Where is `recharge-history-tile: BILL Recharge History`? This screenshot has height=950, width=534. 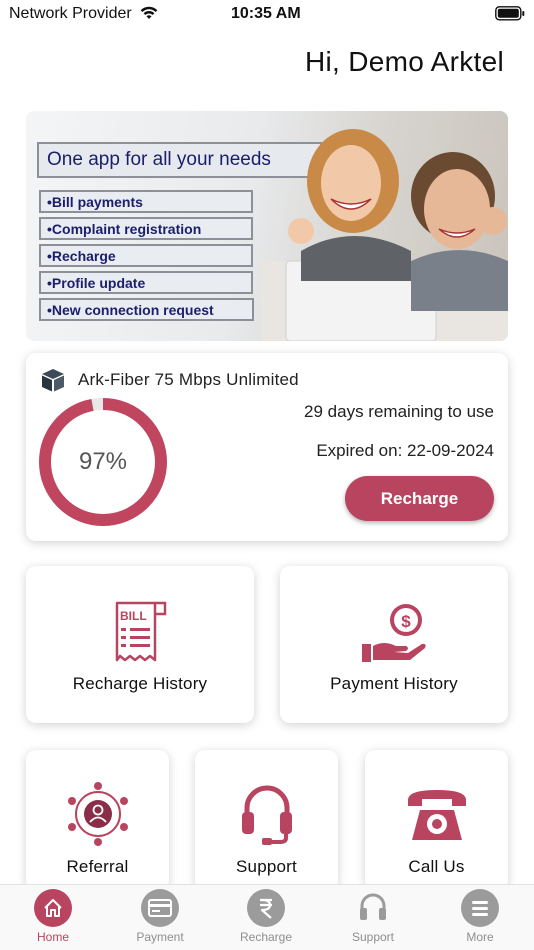
recharge-history-tile: BILL Recharge History is located at coordinates (140, 644).